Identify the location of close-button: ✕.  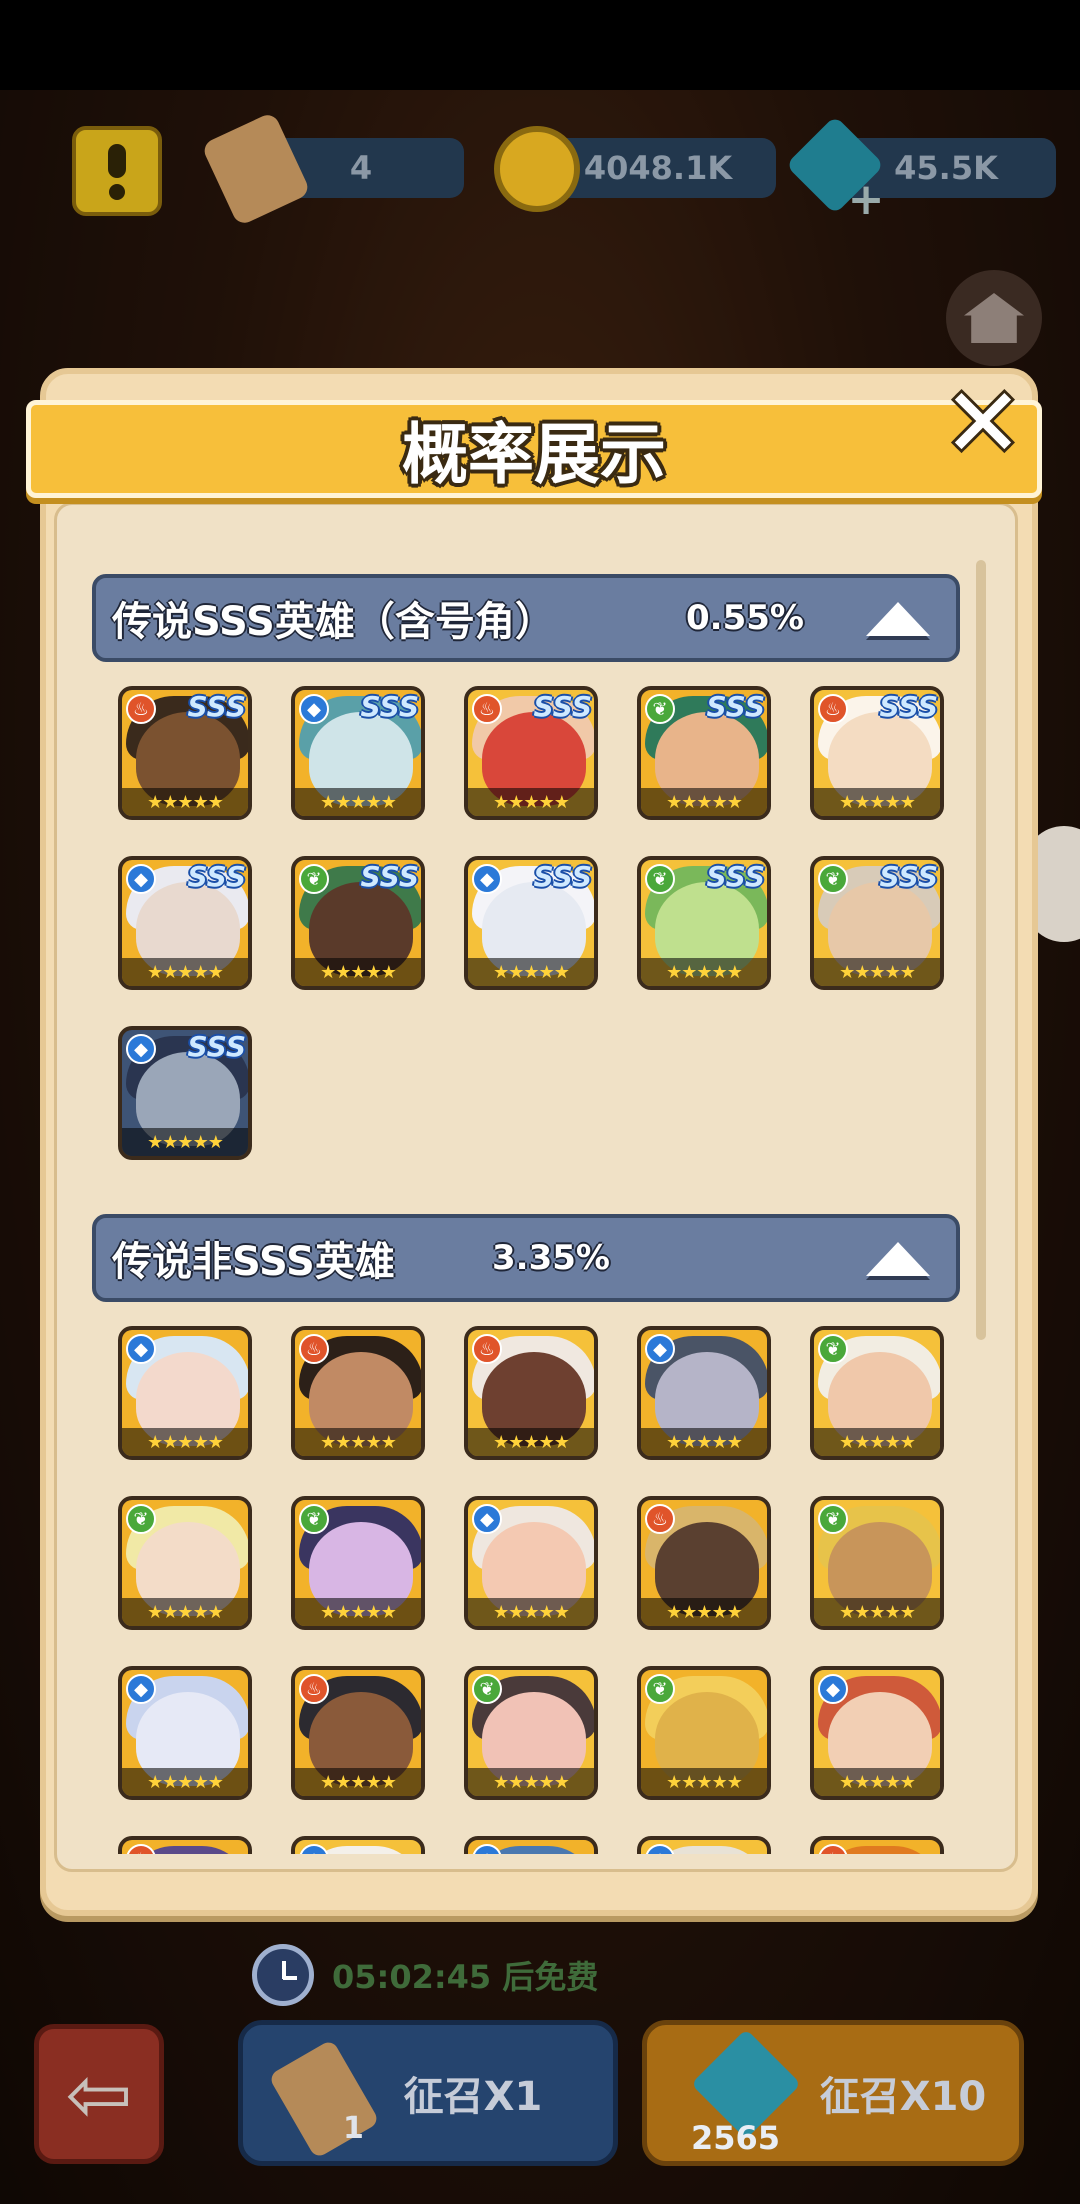
(983, 423).